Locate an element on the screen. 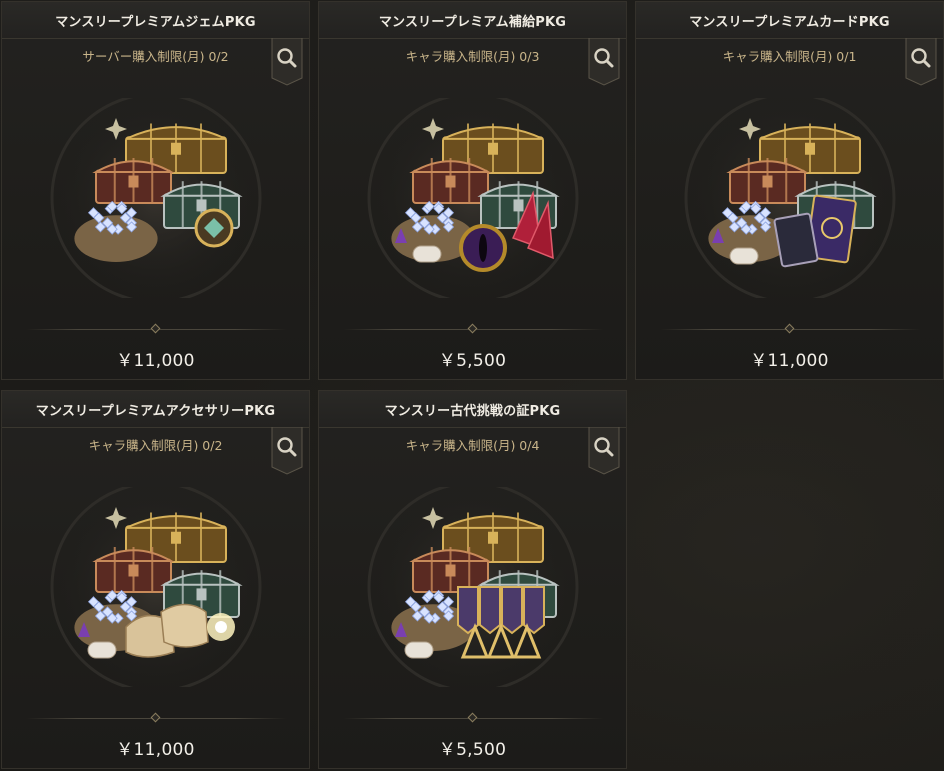  purchase-limit: キャラ購入制限(月) 0/2 is located at coordinates (155, 445).